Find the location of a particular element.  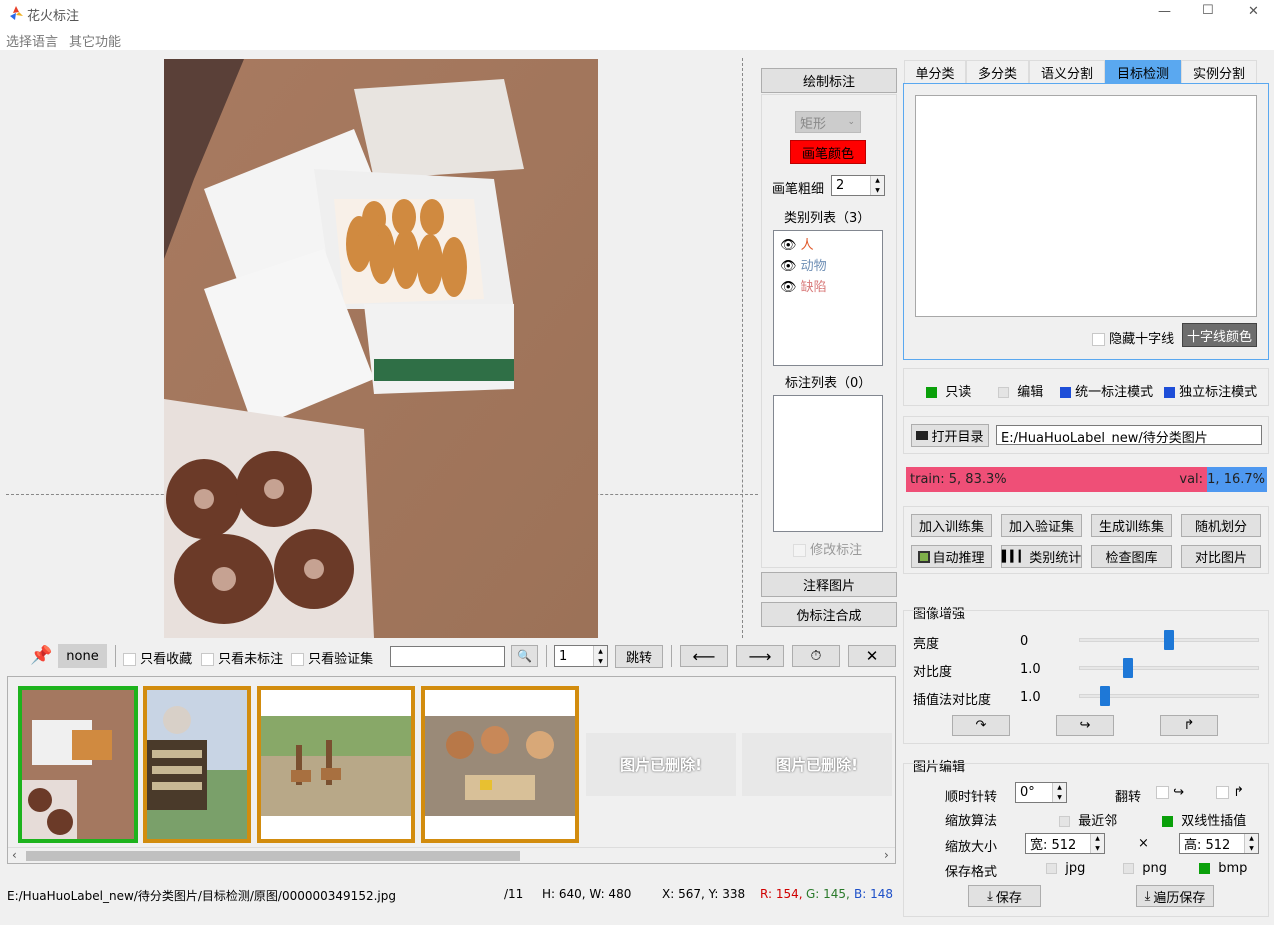

nearest-option: 最近邻 is located at coordinates (1088, 819).